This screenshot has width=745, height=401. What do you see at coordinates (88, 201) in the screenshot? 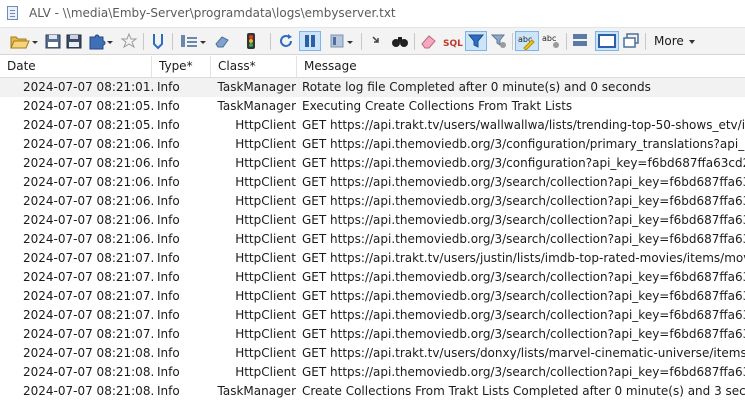
I see `date-cell: 2024-07-07 08:21:06.630` at bounding box center [88, 201].